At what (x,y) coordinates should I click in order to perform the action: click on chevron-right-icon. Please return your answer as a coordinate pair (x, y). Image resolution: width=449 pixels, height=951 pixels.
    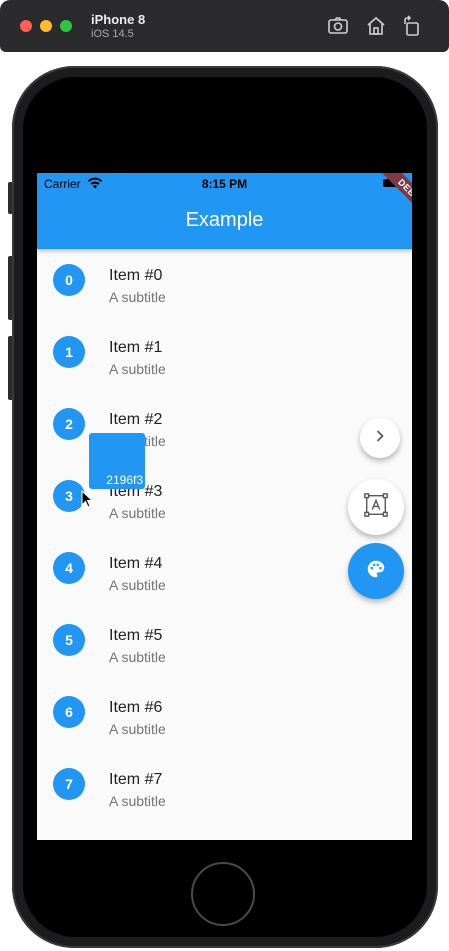
    Looking at the image, I should click on (380, 438).